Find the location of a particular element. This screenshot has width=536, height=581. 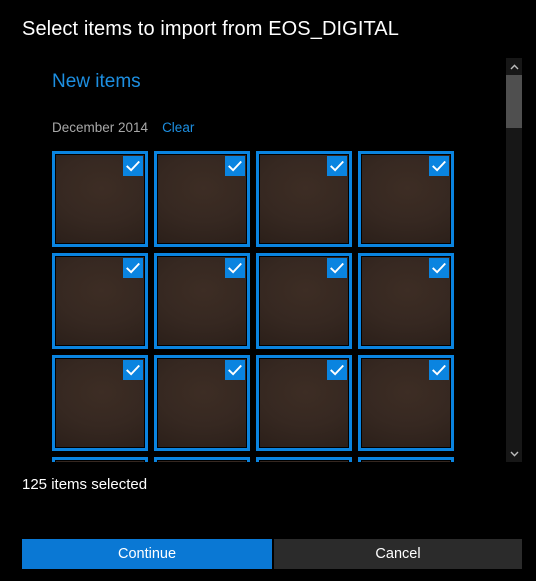

continue-button: Continue is located at coordinates (147, 554).